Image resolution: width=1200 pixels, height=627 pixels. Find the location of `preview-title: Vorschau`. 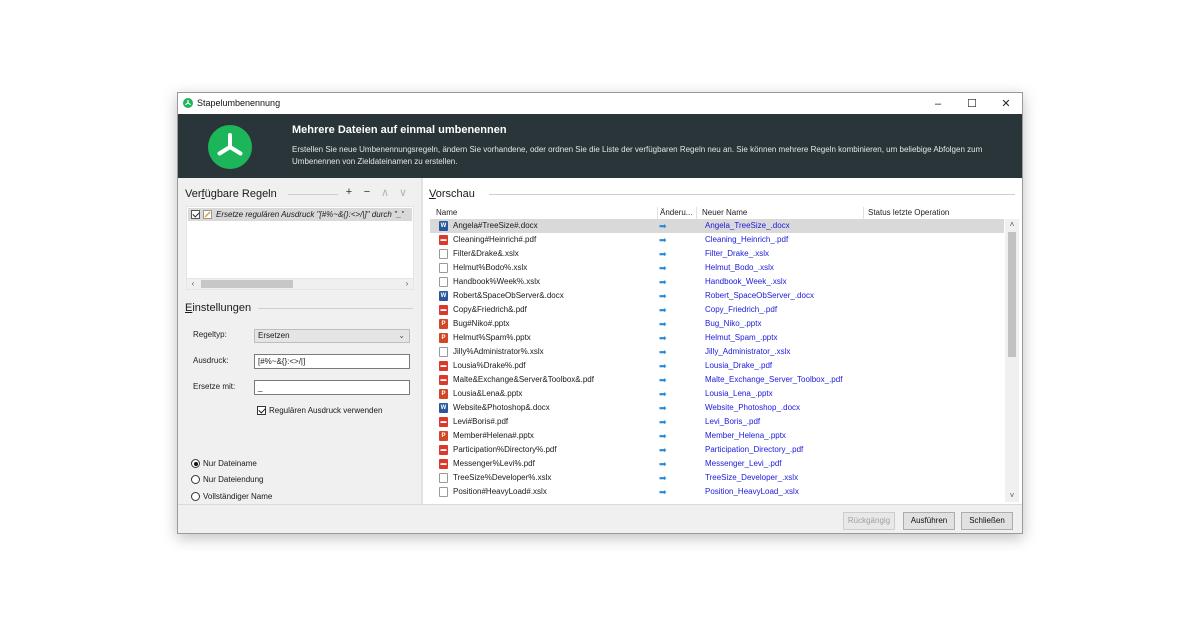

preview-title: Vorschau is located at coordinates (452, 194).